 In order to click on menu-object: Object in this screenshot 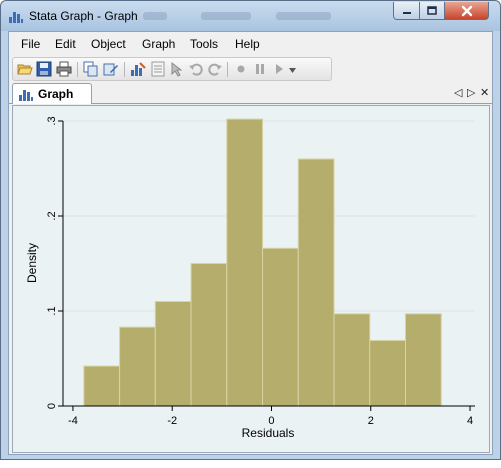, I will do `click(108, 44)`.